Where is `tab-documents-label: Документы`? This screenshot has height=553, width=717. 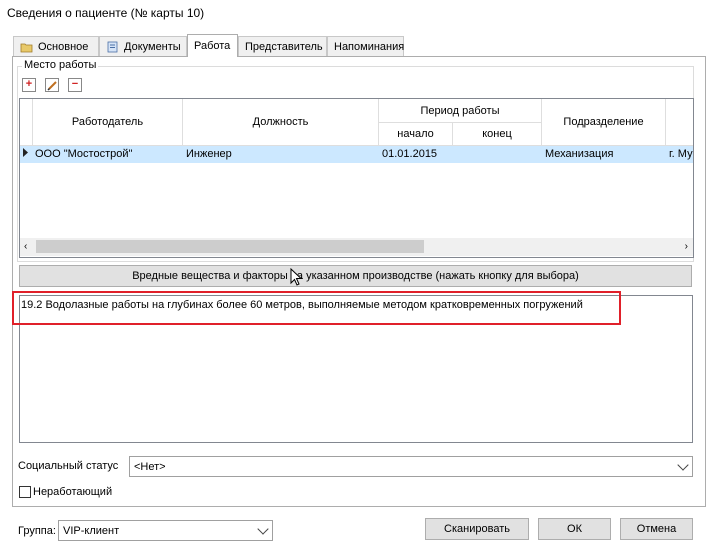 tab-documents-label: Документы is located at coordinates (152, 46).